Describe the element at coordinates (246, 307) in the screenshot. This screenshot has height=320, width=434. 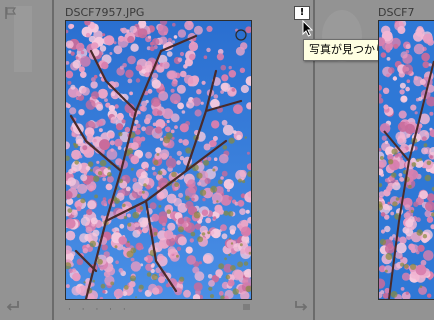
I see `color-label-swatch` at that location.